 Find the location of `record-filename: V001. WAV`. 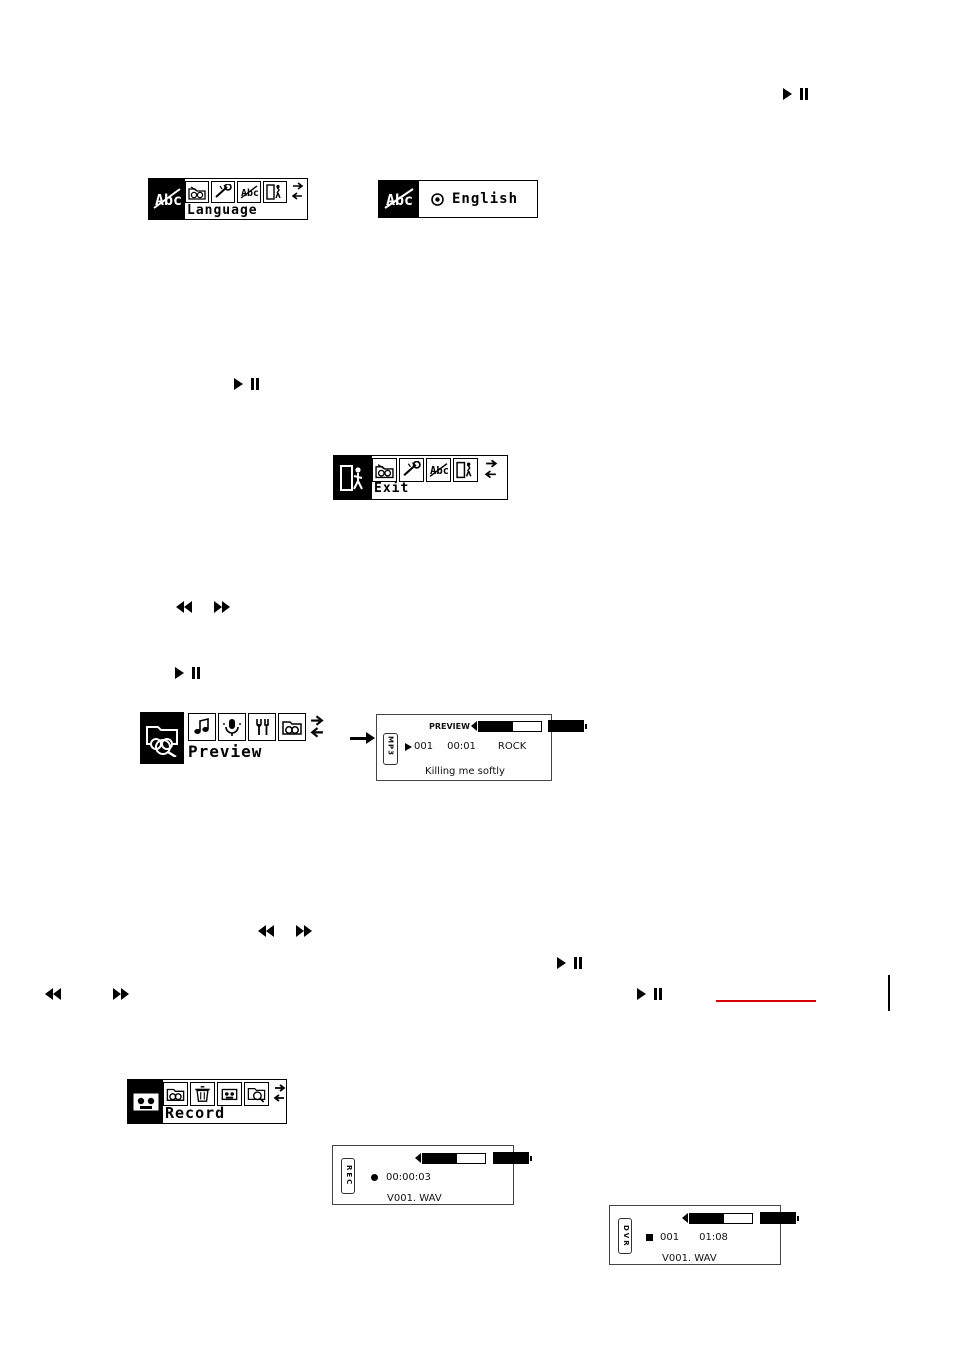

record-filename: V001. WAV is located at coordinates (414, 1198).